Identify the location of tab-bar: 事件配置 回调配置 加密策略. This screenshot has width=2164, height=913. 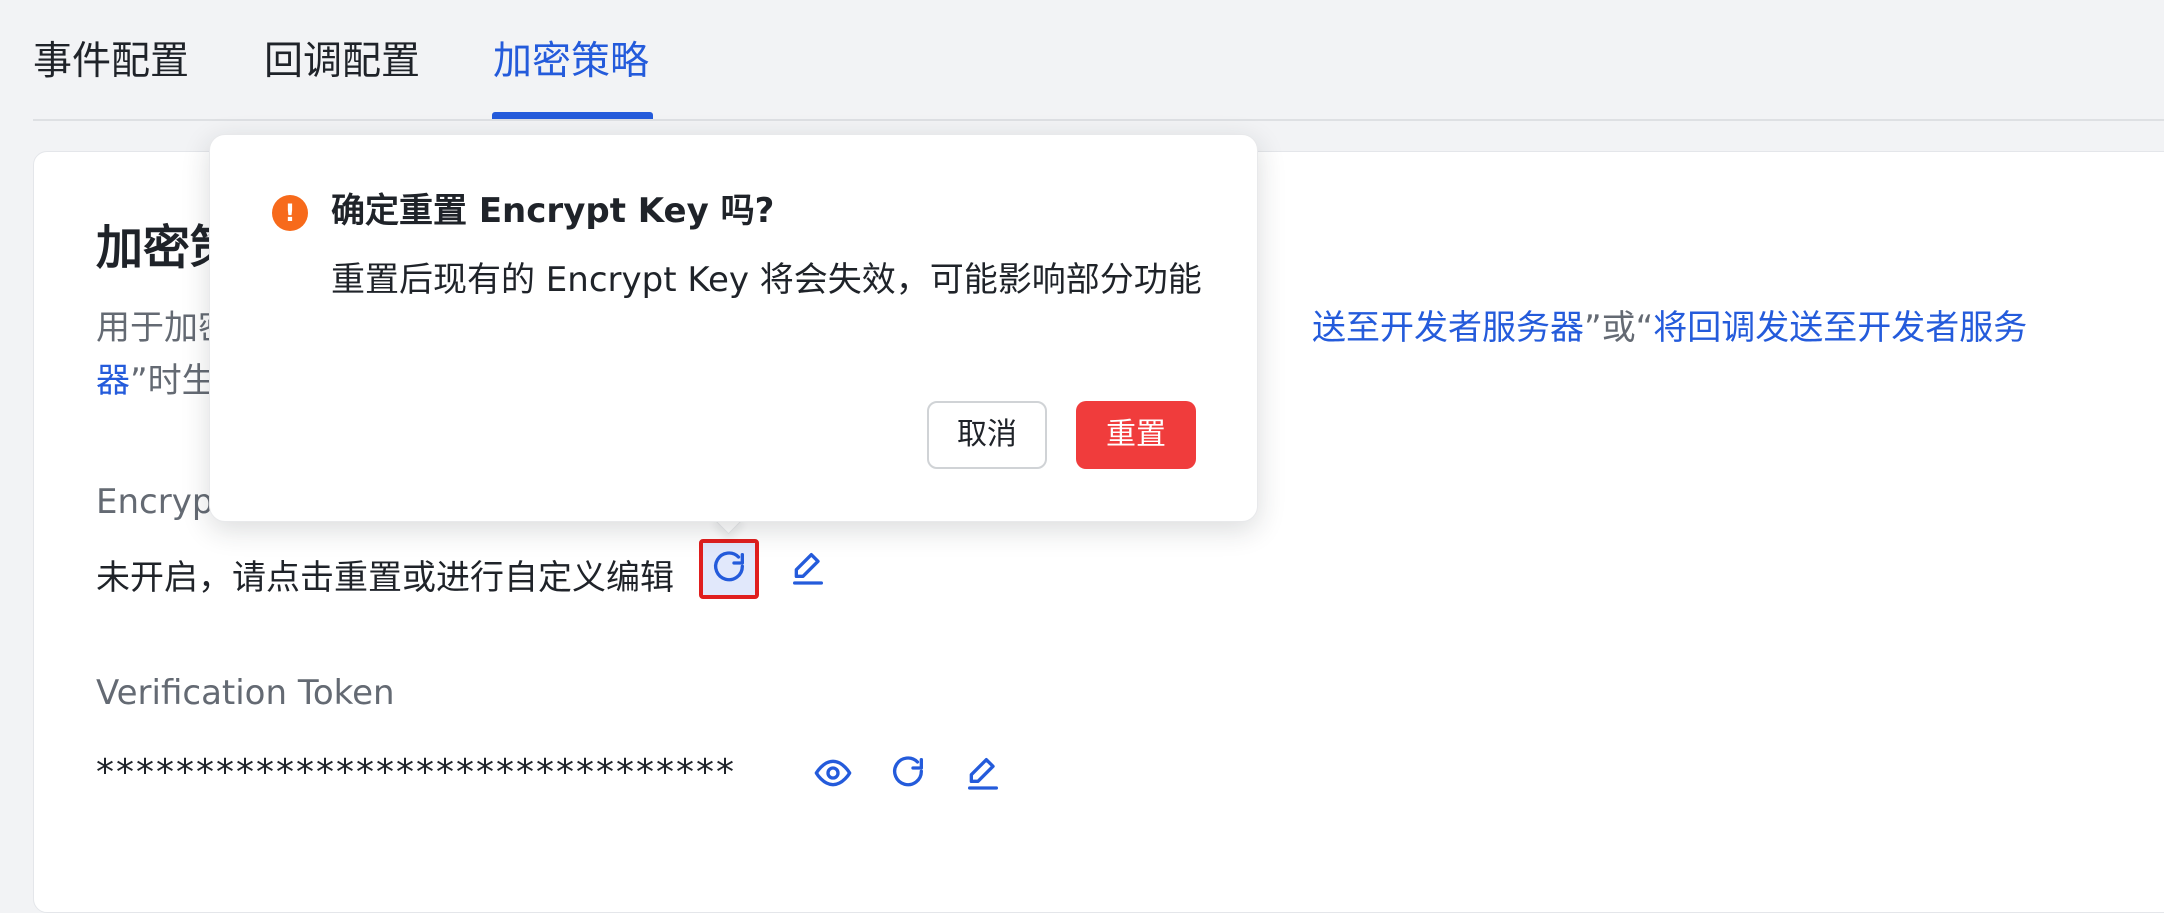
(1082, 60).